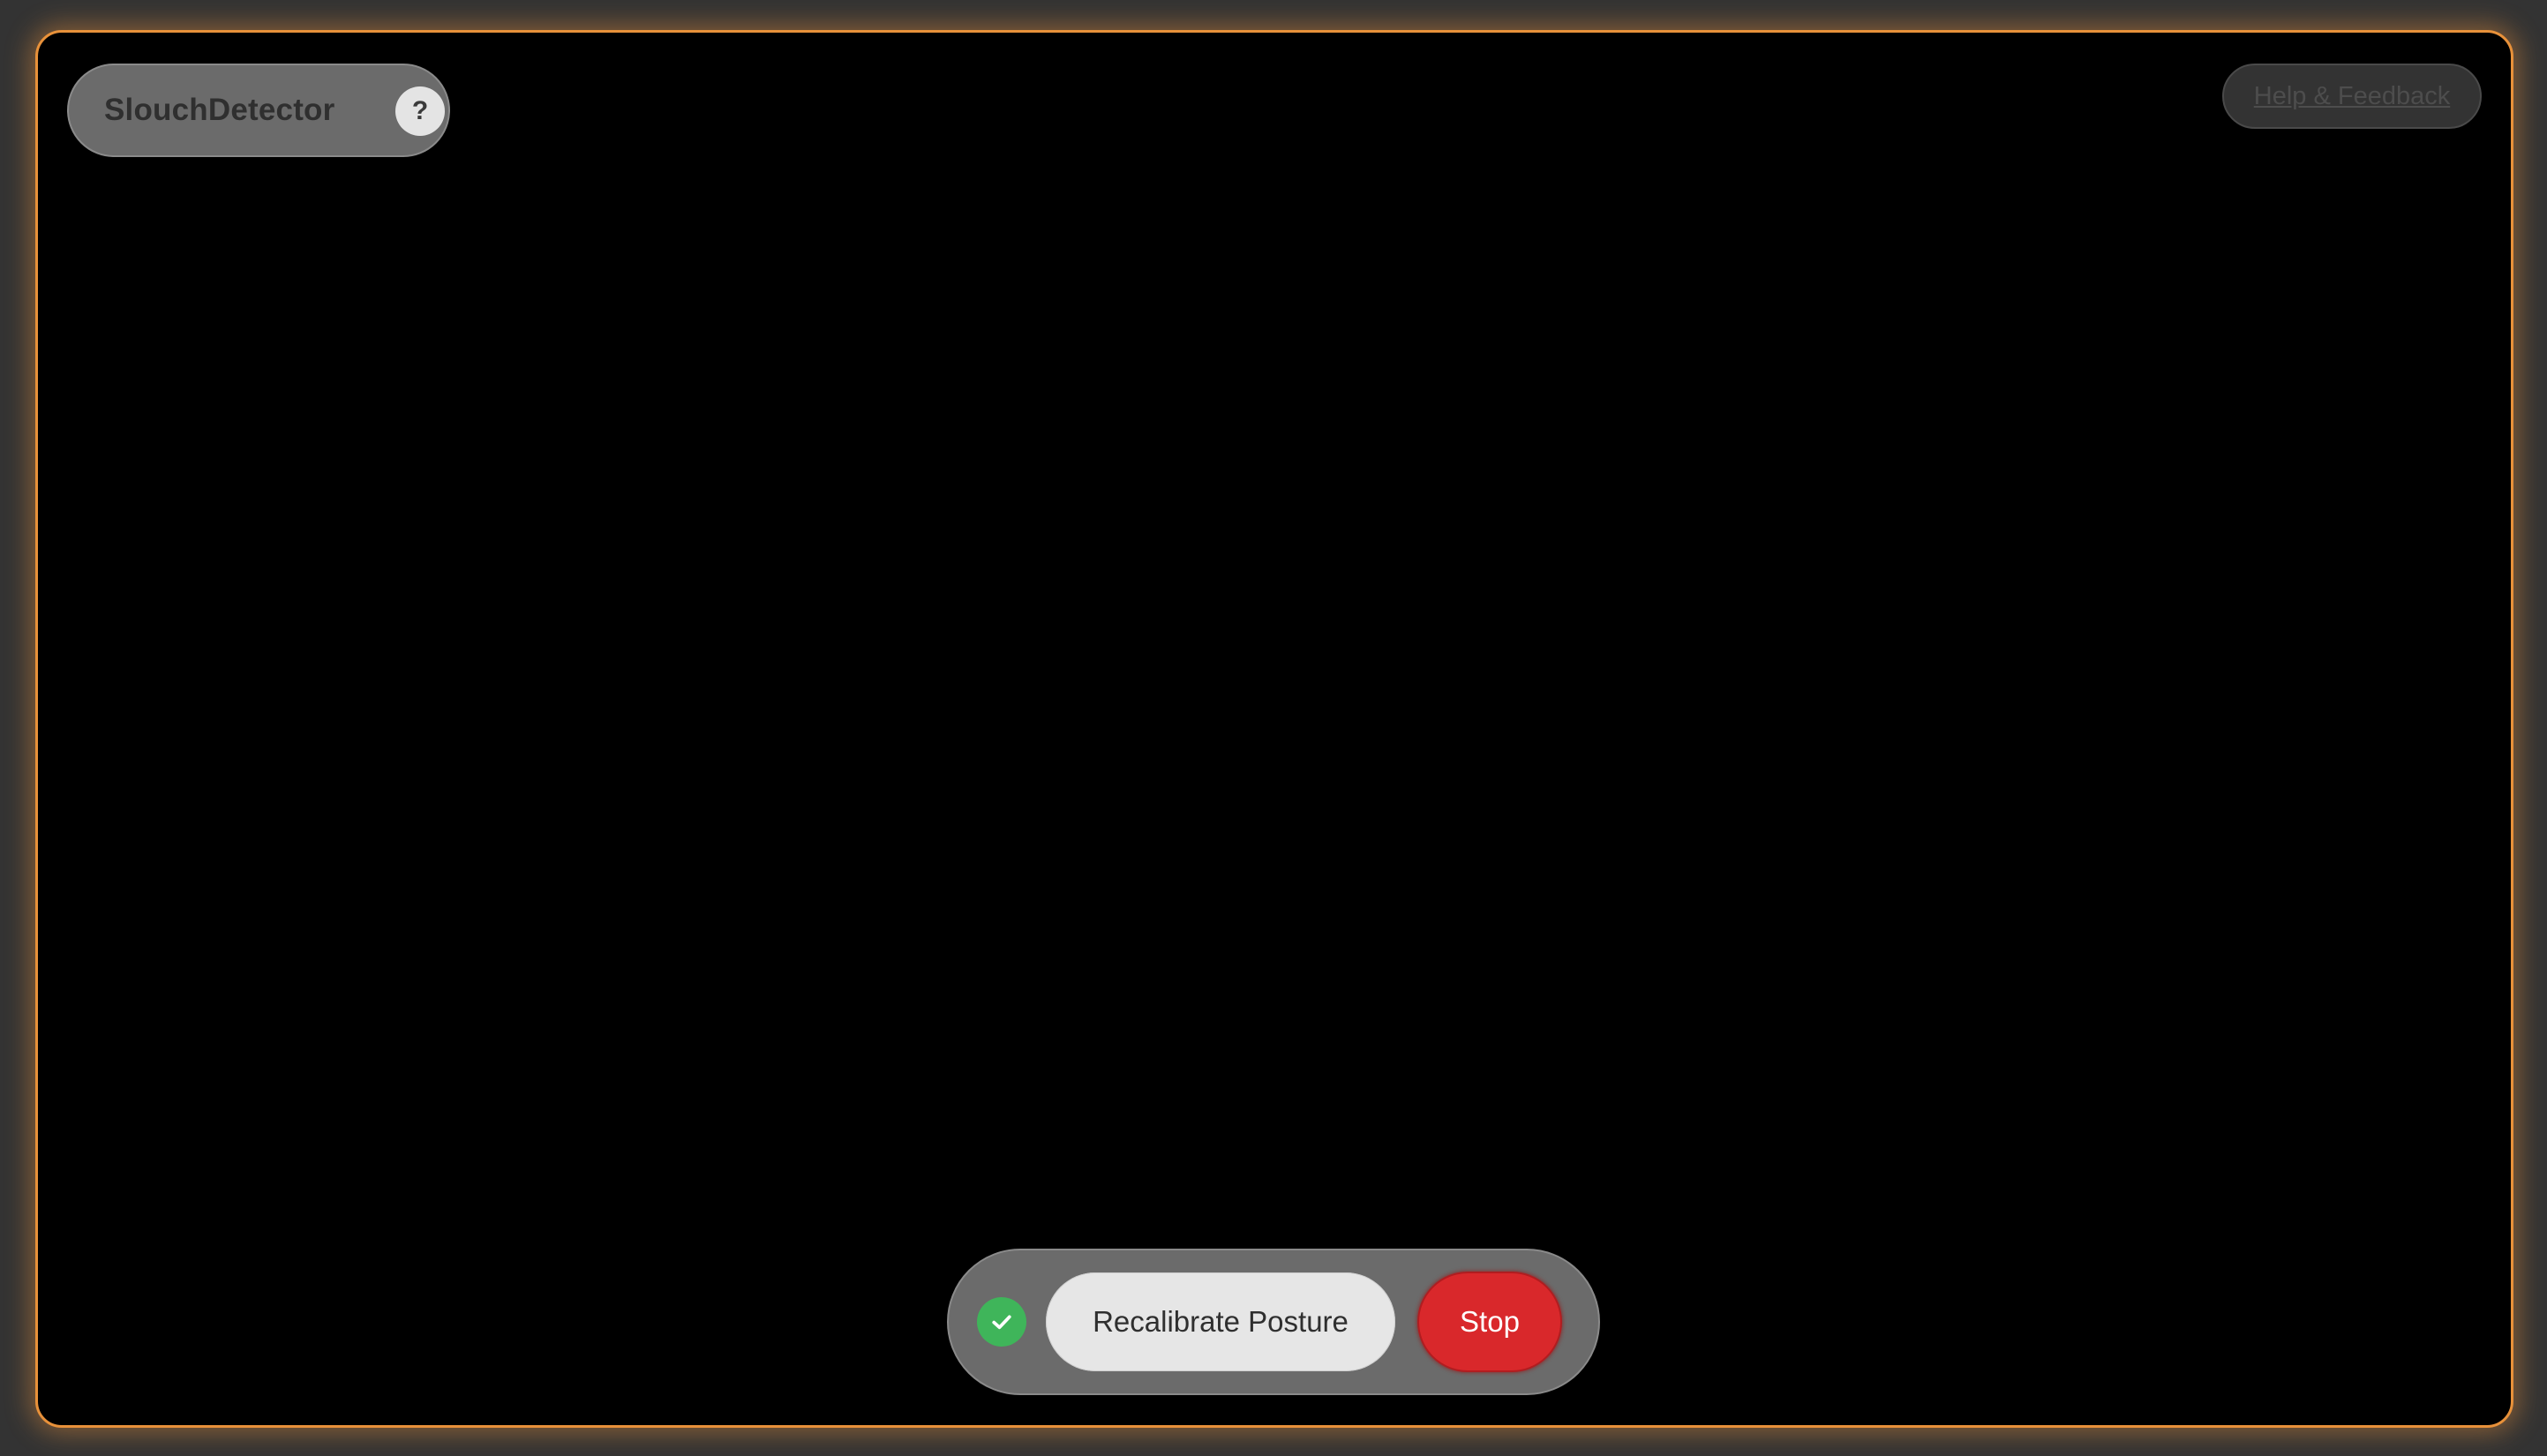 This screenshot has width=2547, height=1456. I want to click on stop-button: Stop, so click(1489, 1322).